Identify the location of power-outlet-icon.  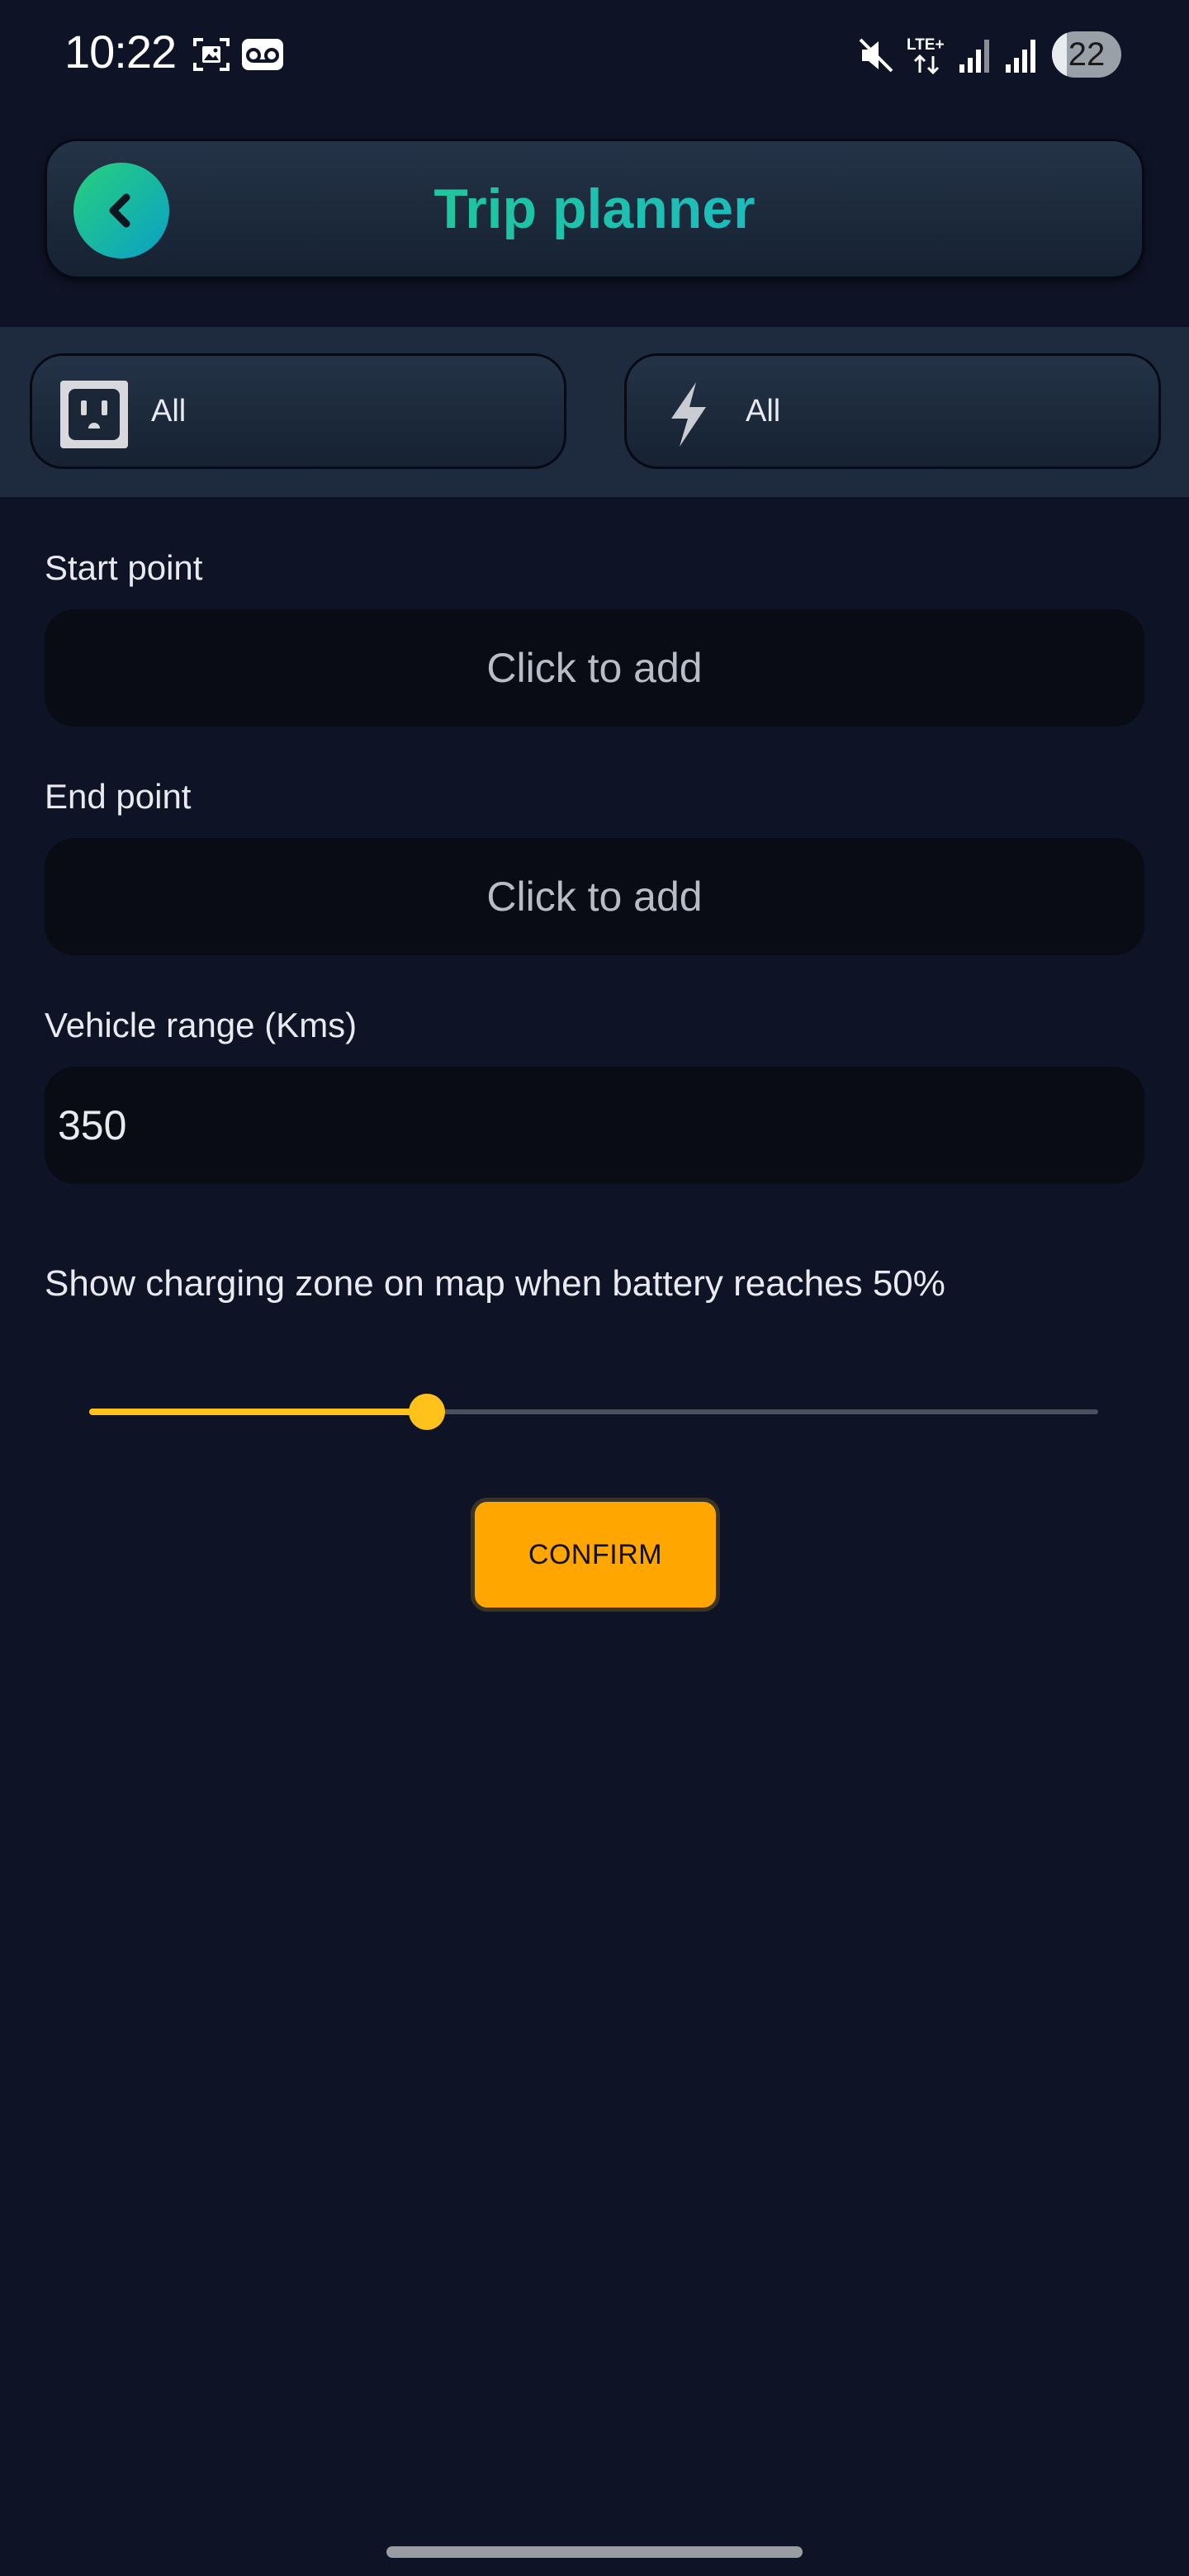
(94, 414).